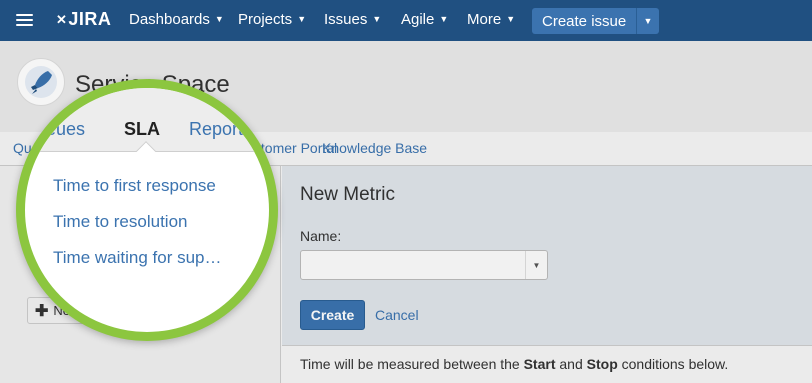 The width and height of the screenshot is (812, 383). Describe the element at coordinates (647, 21) in the screenshot. I see `create-issue-dropdown-icon: ▼` at that location.